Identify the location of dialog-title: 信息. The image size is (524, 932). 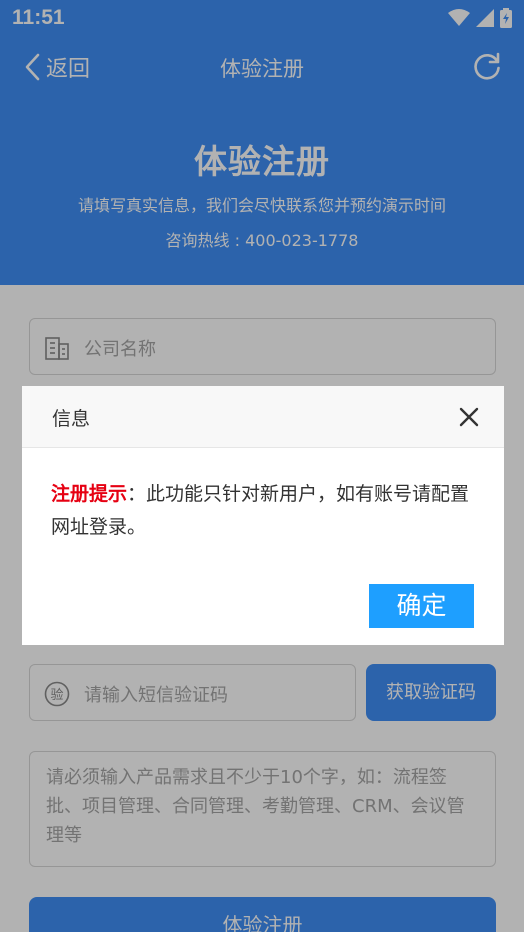
(71, 419).